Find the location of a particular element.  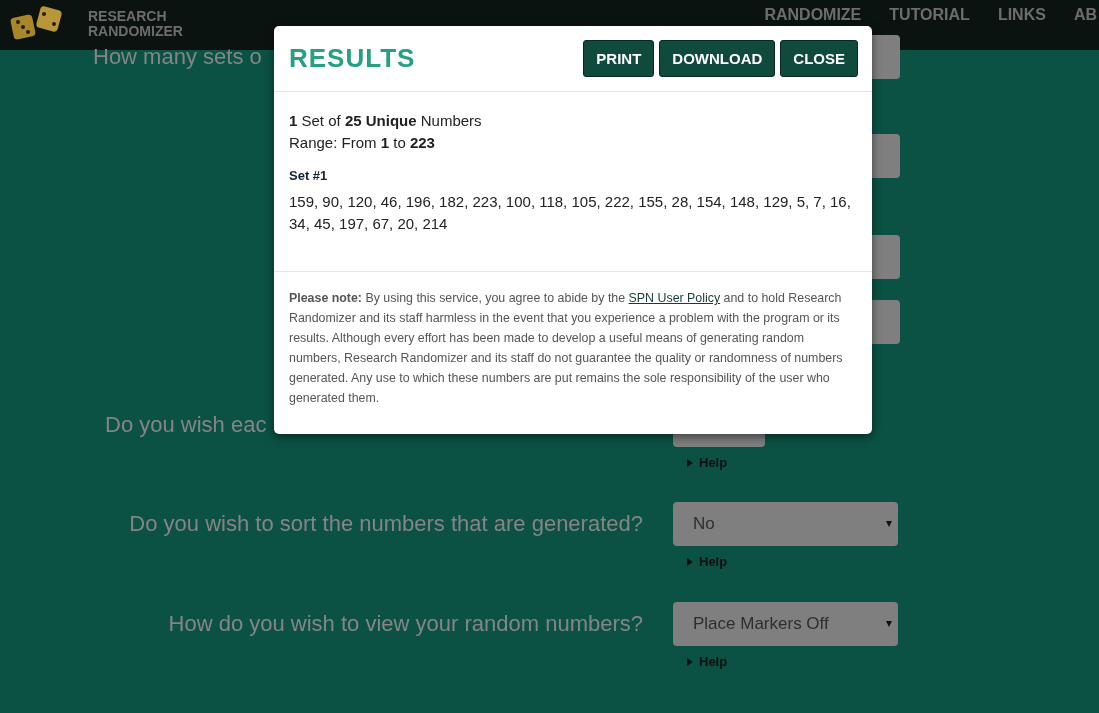

summary-line: 1 Set of 25 Unique Numbers is located at coordinates (386, 121).